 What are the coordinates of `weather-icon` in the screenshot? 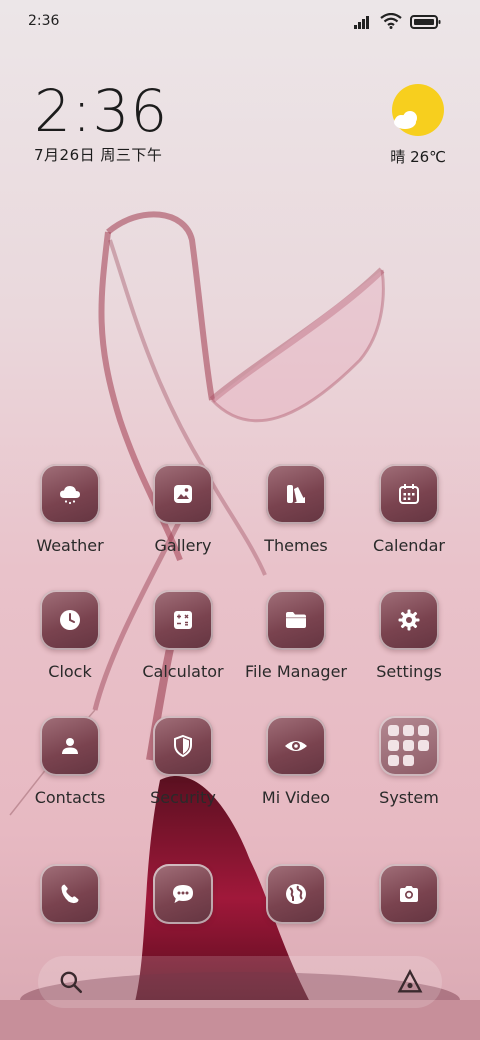 It's located at (70, 495).